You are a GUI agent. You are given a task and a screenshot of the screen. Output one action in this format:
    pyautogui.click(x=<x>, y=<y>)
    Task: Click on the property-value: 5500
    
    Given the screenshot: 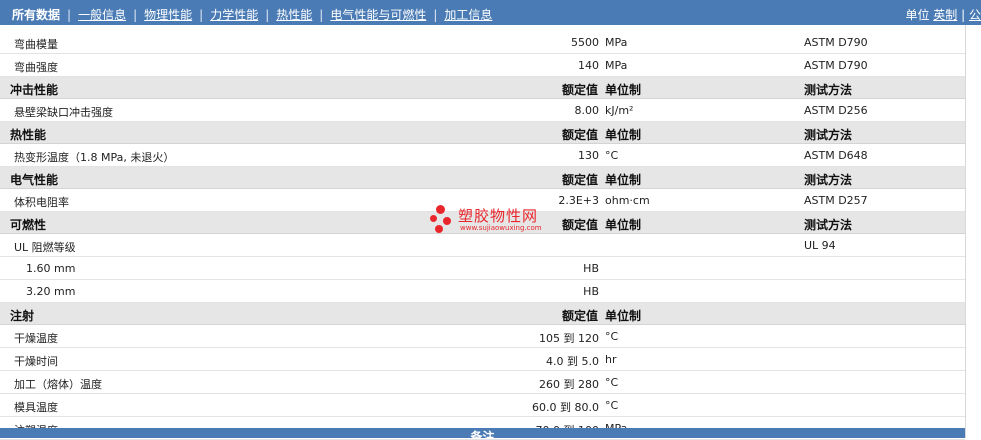 What is the action you would take?
    pyautogui.click(x=585, y=42)
    